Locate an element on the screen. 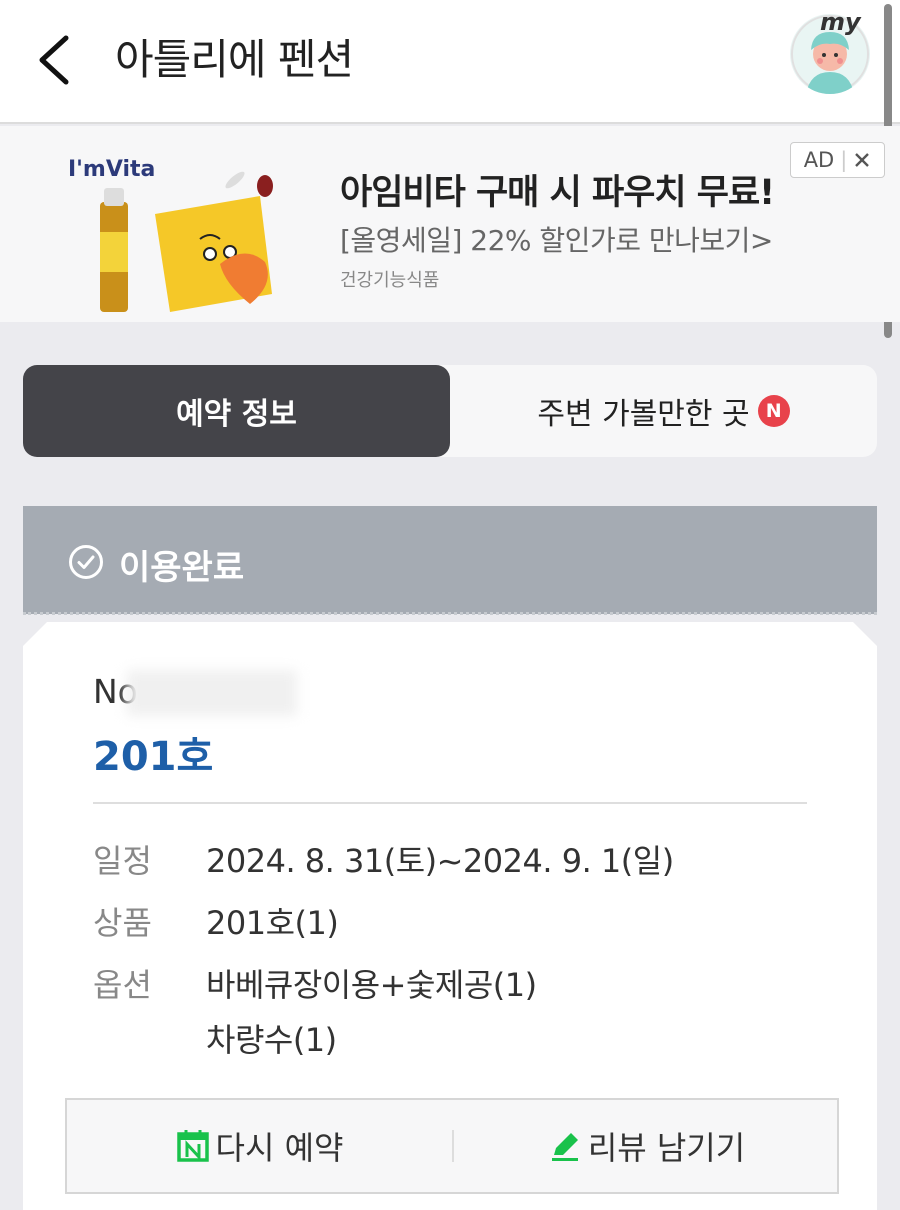 The image size is (900, 1210). tab-nearby-places: 주변 가볼만한 곳 N is located at coordinates (663, 411).